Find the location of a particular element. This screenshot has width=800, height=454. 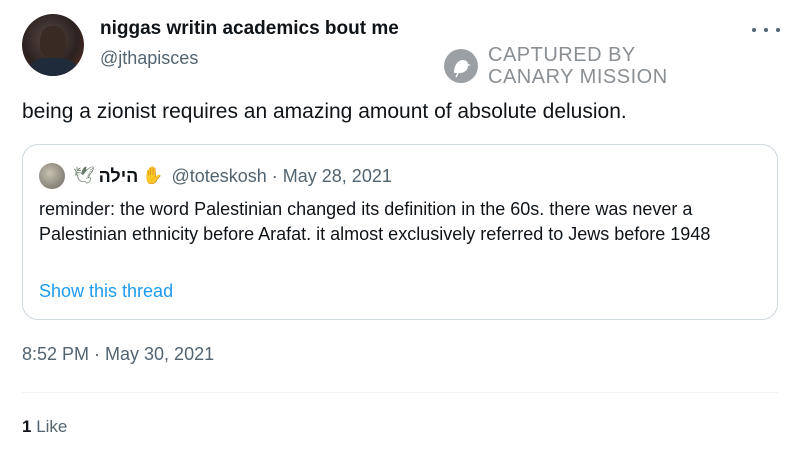

quoted-handle-date: @toteskosh · May 28, 2021 is located at coordinates (281, 176).